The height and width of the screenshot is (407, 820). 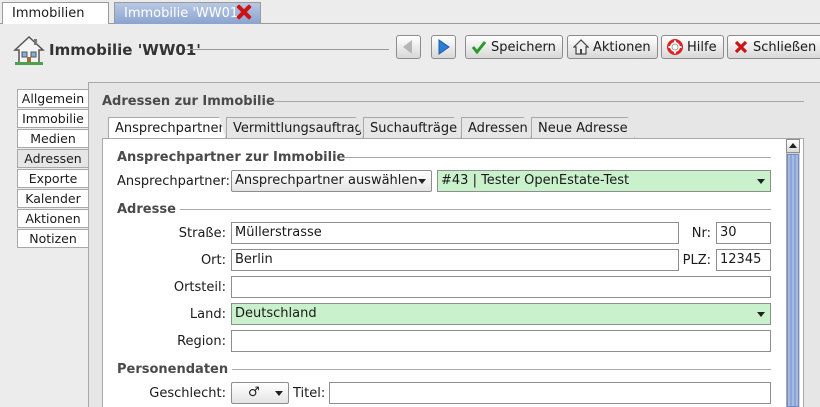 What do you see at coordinates (550, 393) in the screenshot?
I see `title-field` at bounding box center [550, 393].